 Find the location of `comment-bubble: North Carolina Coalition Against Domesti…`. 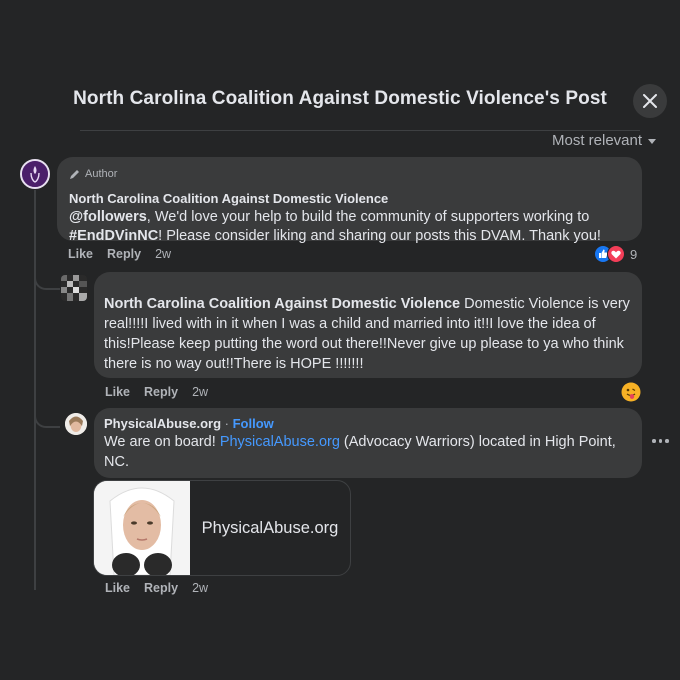

comment-bubble: North Carolina Coalition Against Domesti… is located at coordinates (368, 325).